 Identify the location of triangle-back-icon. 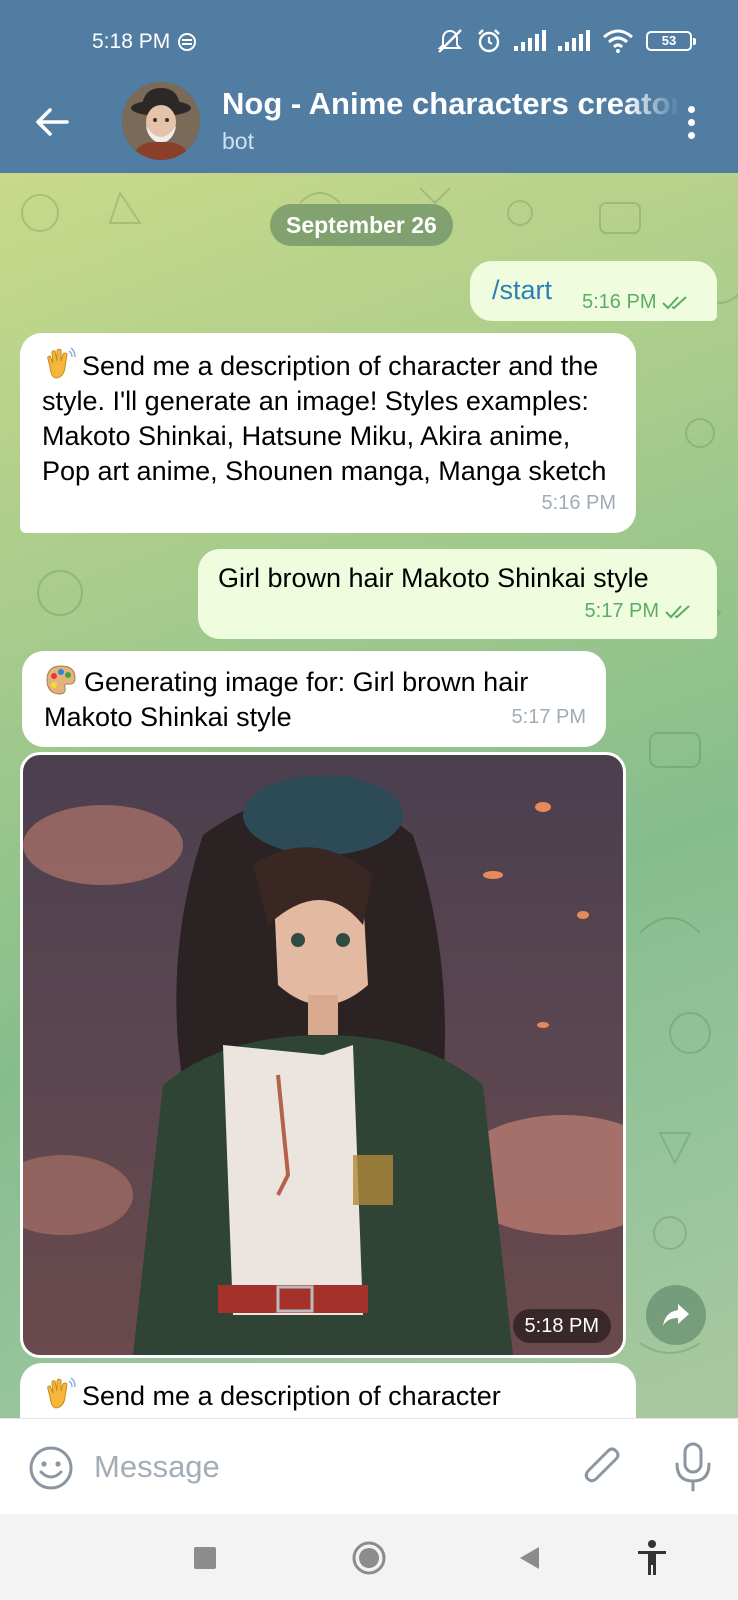
(529, 1558).